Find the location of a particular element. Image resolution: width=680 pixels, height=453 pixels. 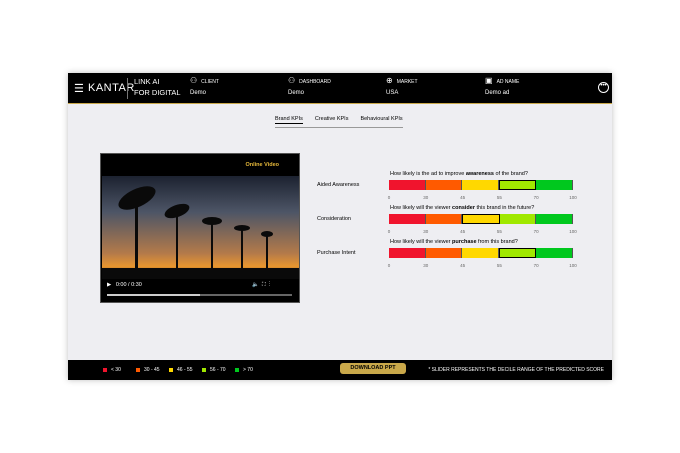

play-icon: ▶ is located at coordinates (109, 285).